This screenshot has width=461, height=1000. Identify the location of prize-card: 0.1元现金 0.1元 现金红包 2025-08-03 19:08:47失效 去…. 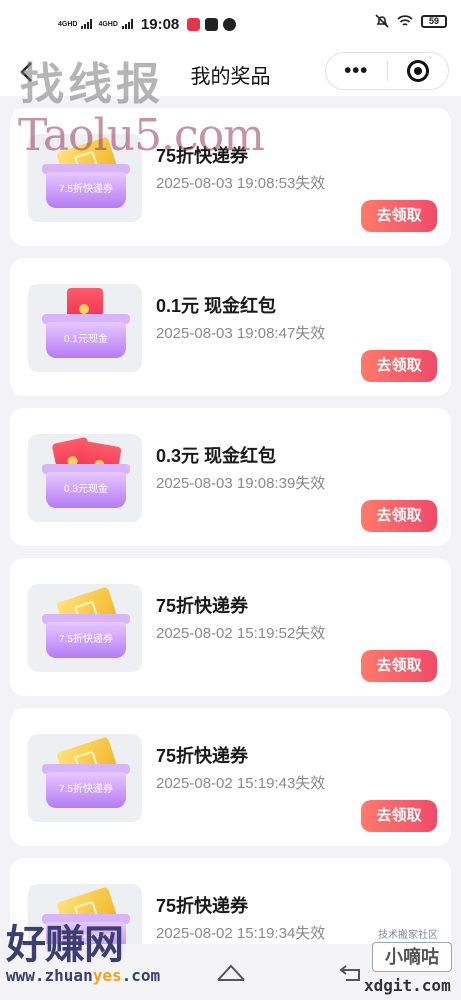
(230, 327).